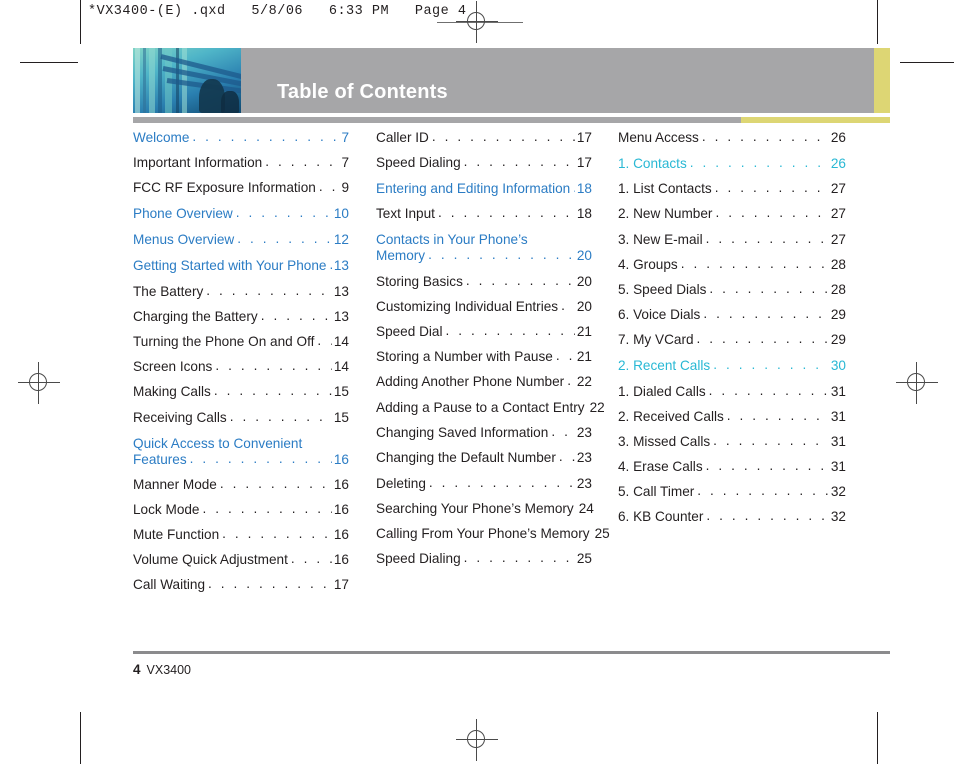 This screenshot has width=954, height=764. What do you see at coordinates (477, 739) in the screenshot?
I see `registration-crosshair-horizontal` at bounding box center [477, 739].